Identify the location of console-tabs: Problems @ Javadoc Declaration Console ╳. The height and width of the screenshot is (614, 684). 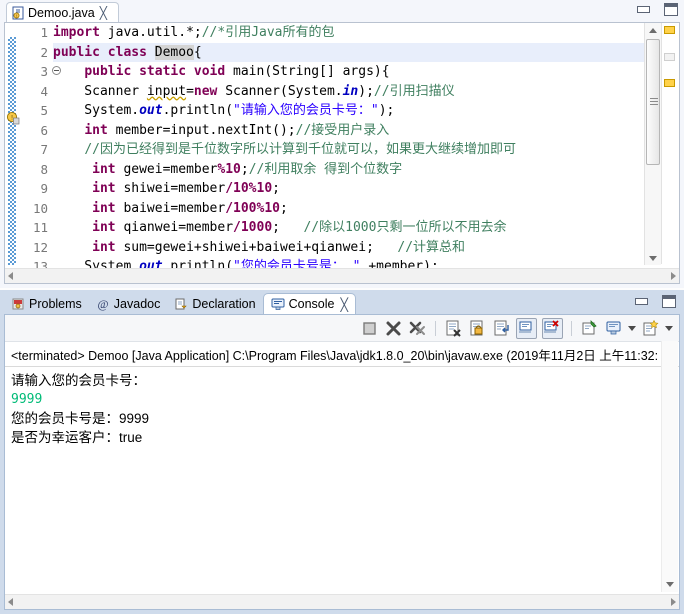
(180, 303).